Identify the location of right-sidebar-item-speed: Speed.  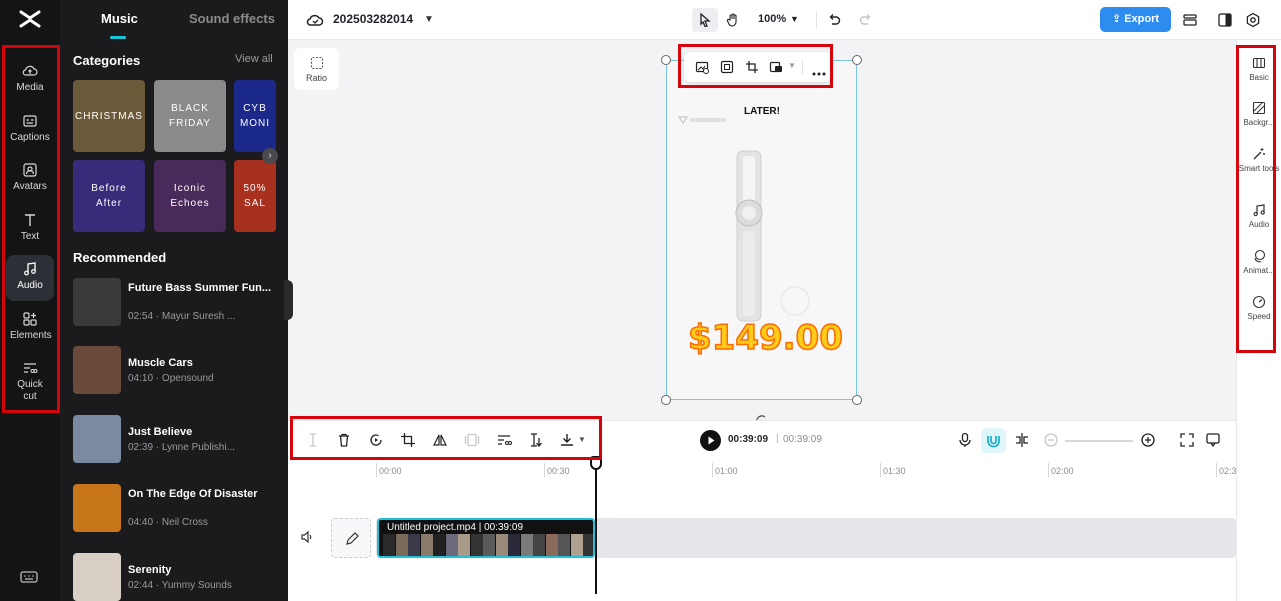
(1259, 314).